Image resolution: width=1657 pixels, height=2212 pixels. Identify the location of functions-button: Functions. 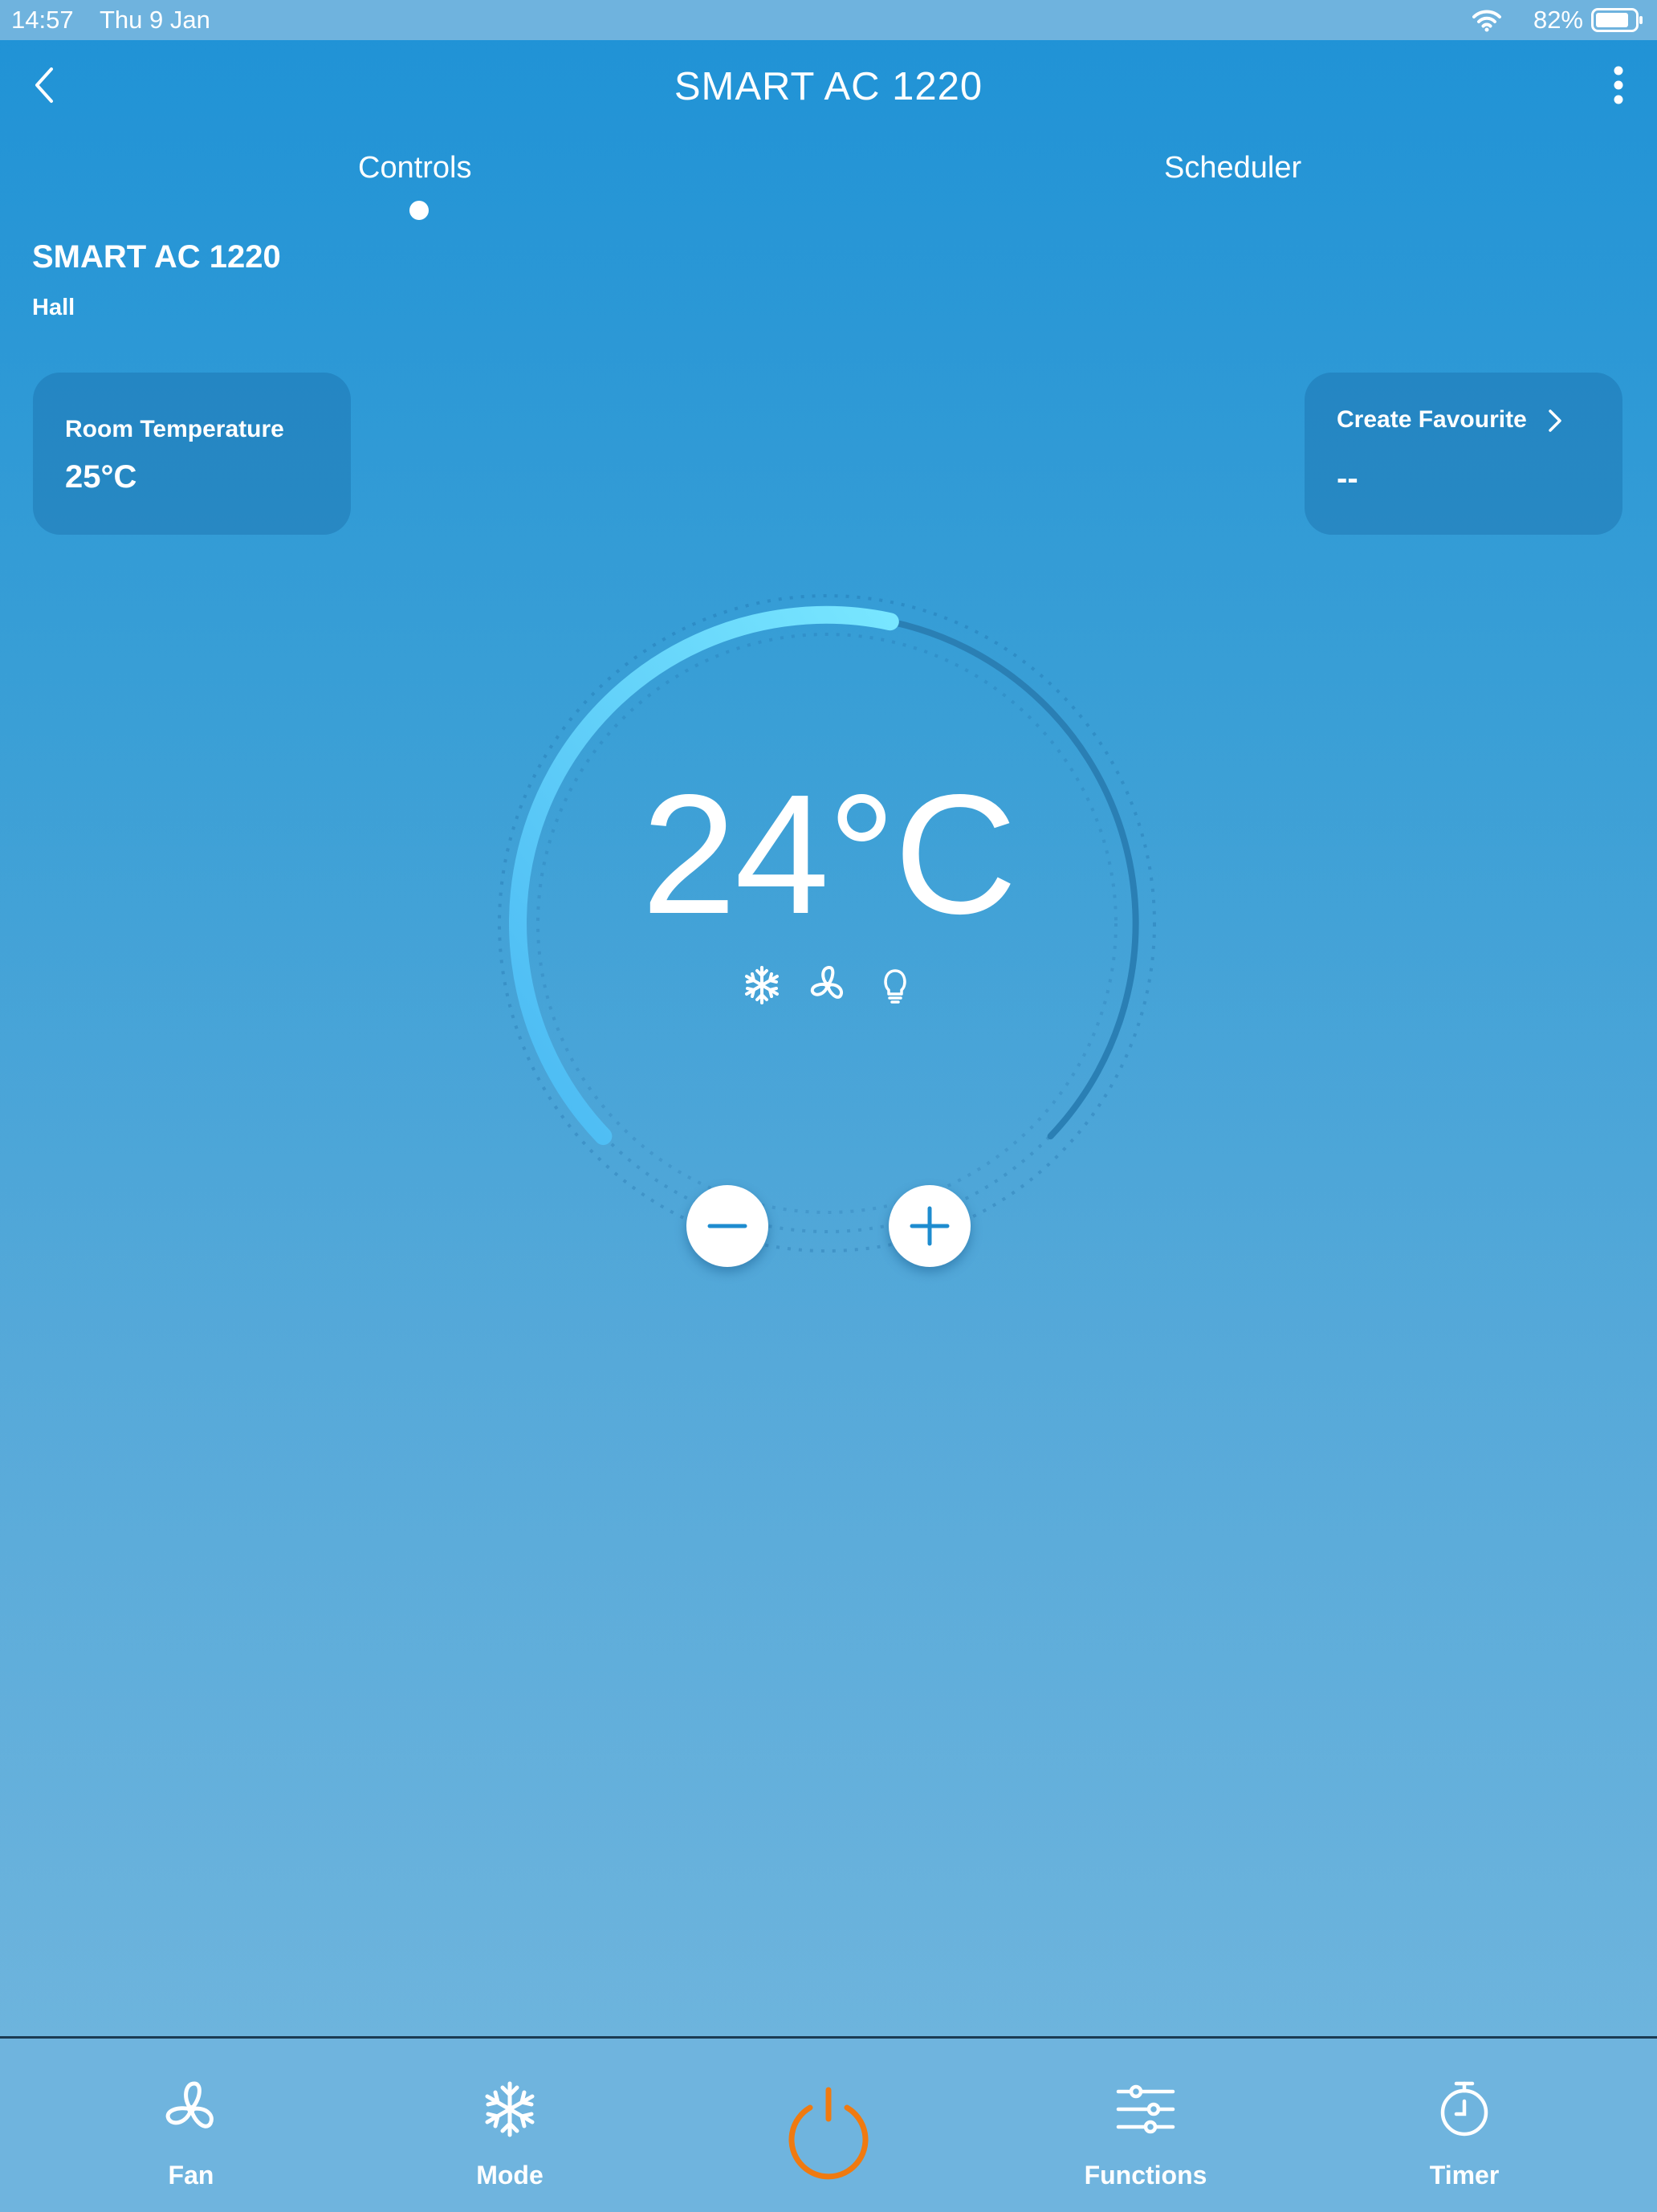
(1145, 2125).